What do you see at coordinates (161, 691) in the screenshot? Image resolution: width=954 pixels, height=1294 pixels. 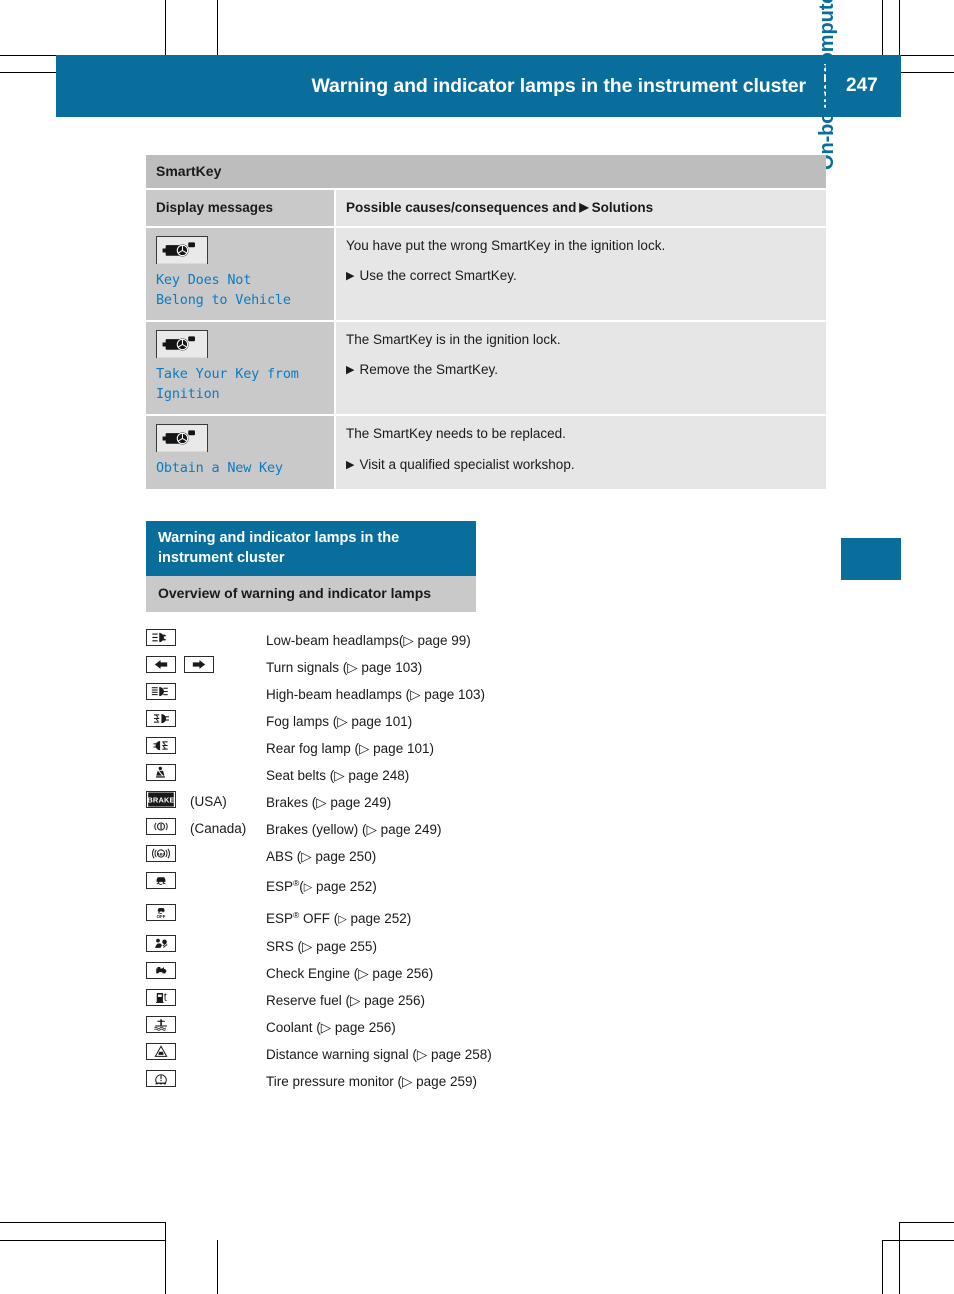 I see `high-beam-headlamp-icon` at bounding box center [161, 691].